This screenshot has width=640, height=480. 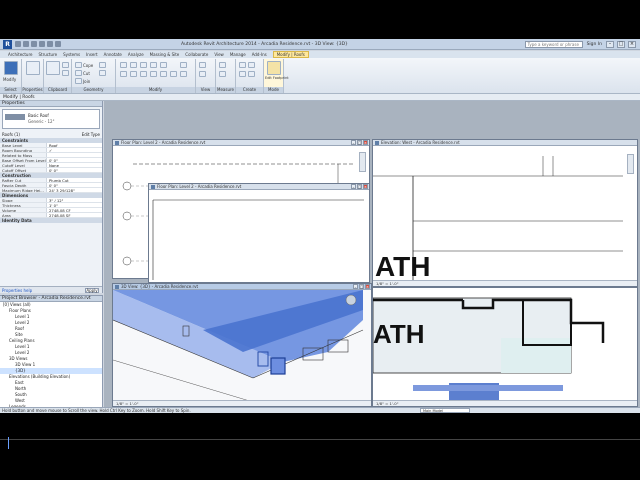 I want to click on array-icon, so click(x=163, y=74).